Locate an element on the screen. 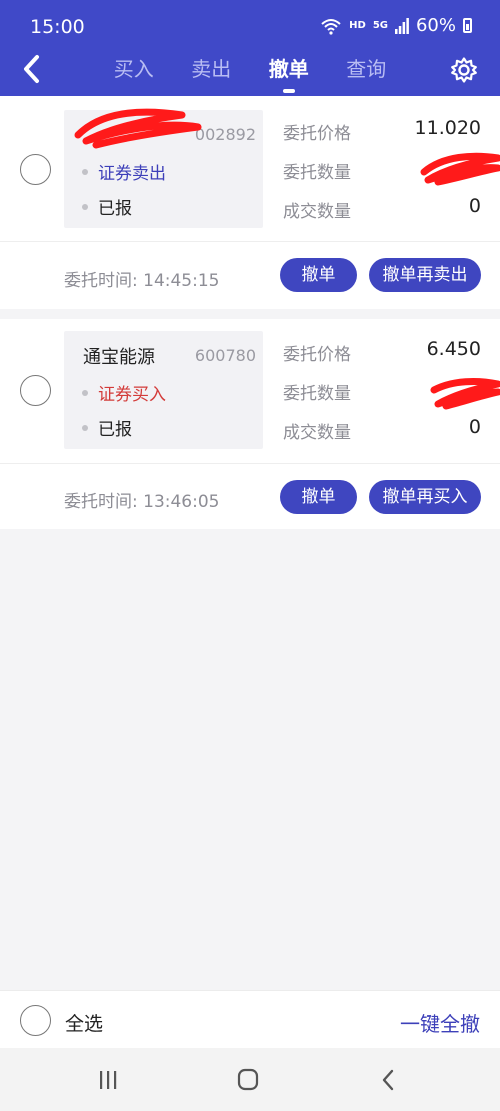 This screenshot has height=1111, width=500. select-all-radio is located at coordinates (35, 1020).